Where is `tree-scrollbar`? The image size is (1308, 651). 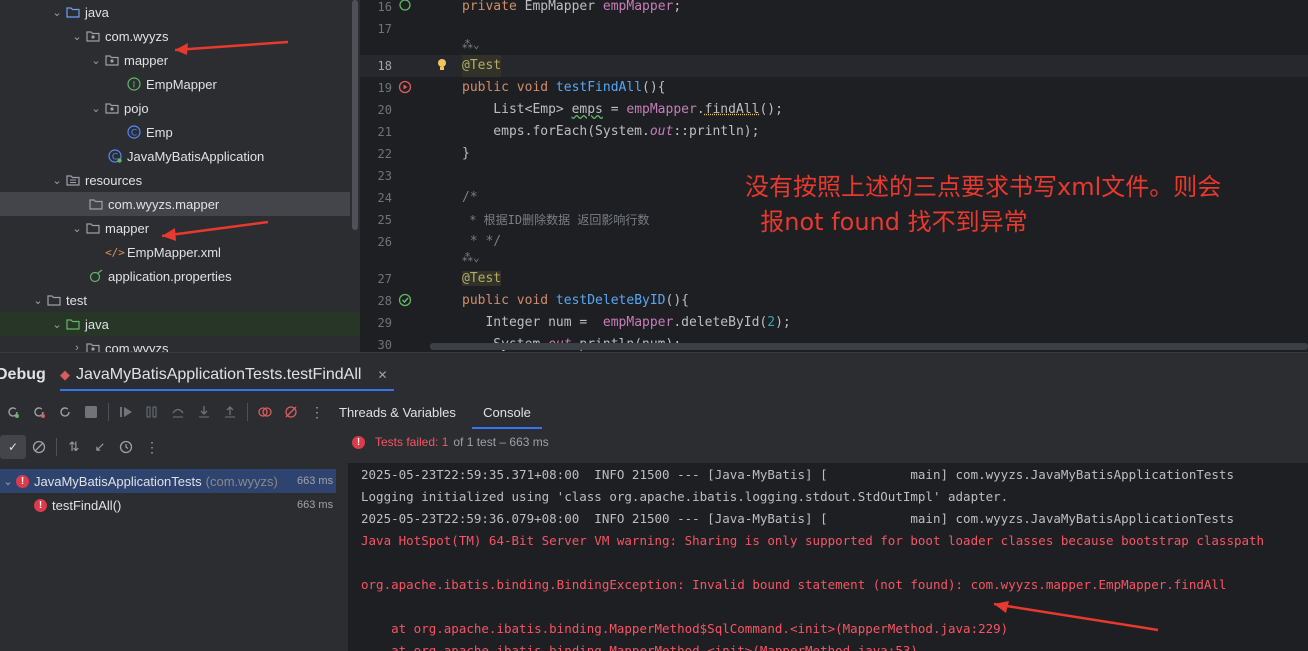 tree-scrollbar is located at coordinates (355, 115).